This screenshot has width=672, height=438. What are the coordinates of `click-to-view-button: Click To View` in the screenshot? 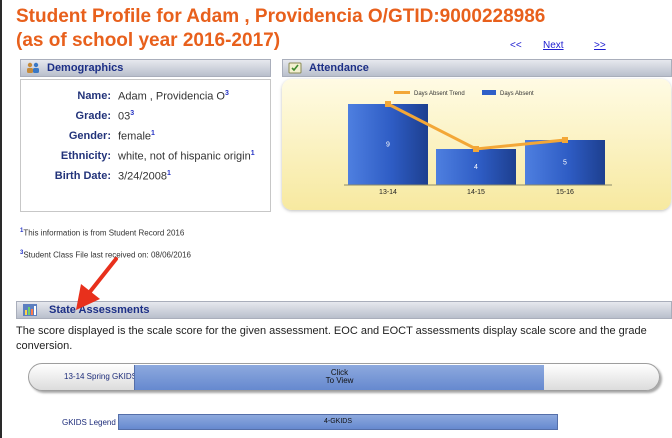 It's located at (339, 377).